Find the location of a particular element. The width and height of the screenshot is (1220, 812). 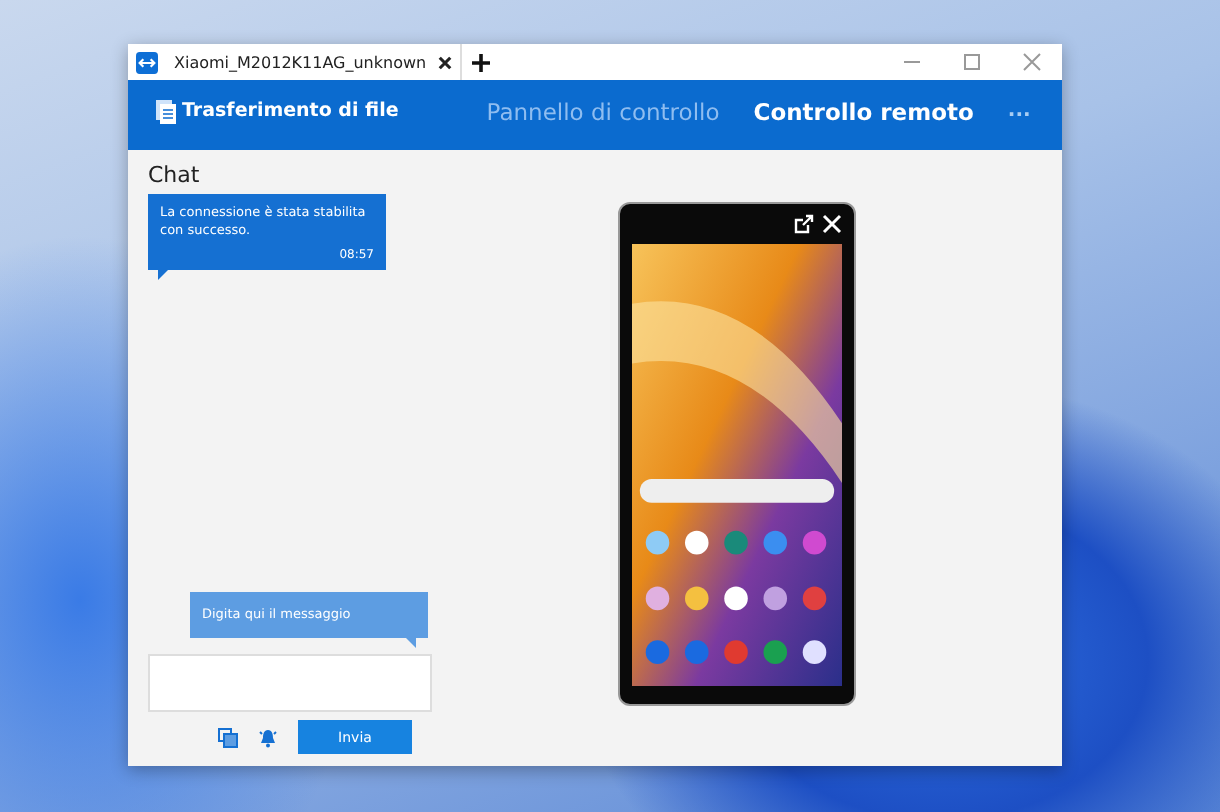

tab-title: Xiaomi_M2012K11AG_unknown is located at coordinates (300, 62).